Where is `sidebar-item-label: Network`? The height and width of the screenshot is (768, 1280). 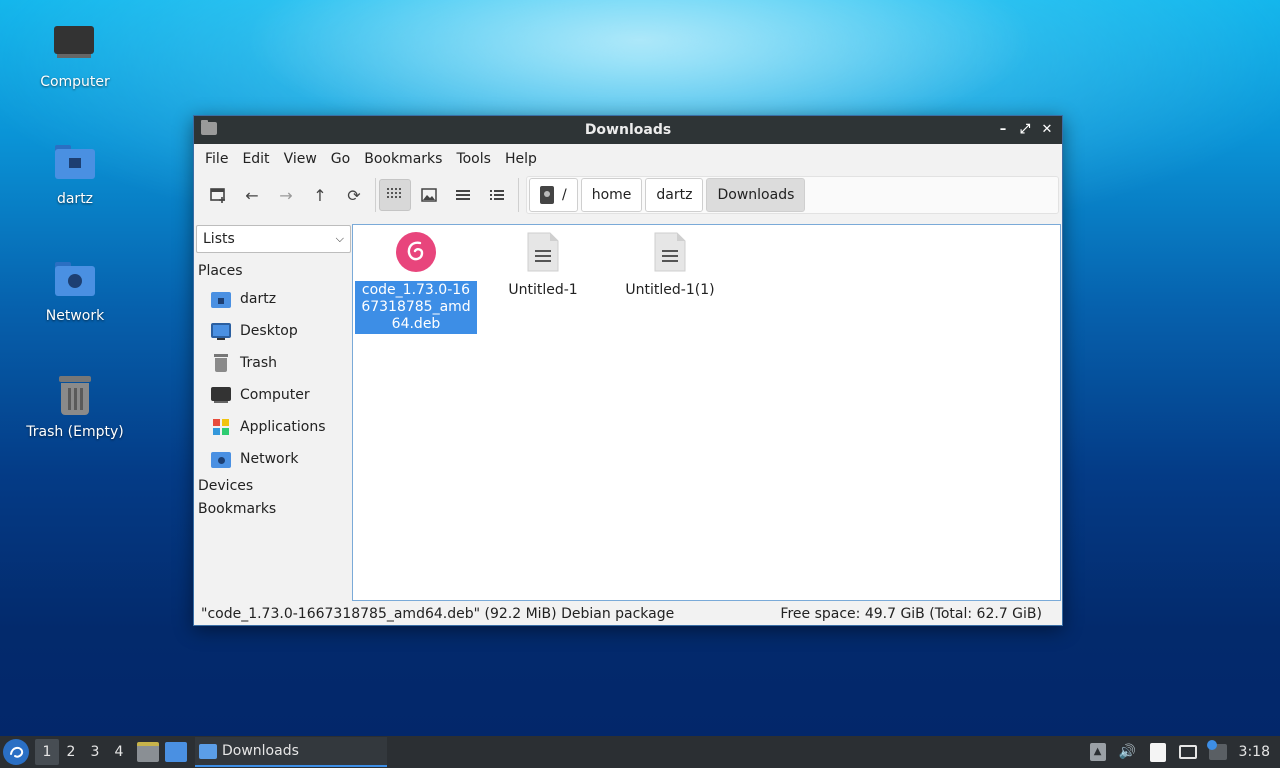
sidebar-item-label: Network is located at coordinates (269, 459).